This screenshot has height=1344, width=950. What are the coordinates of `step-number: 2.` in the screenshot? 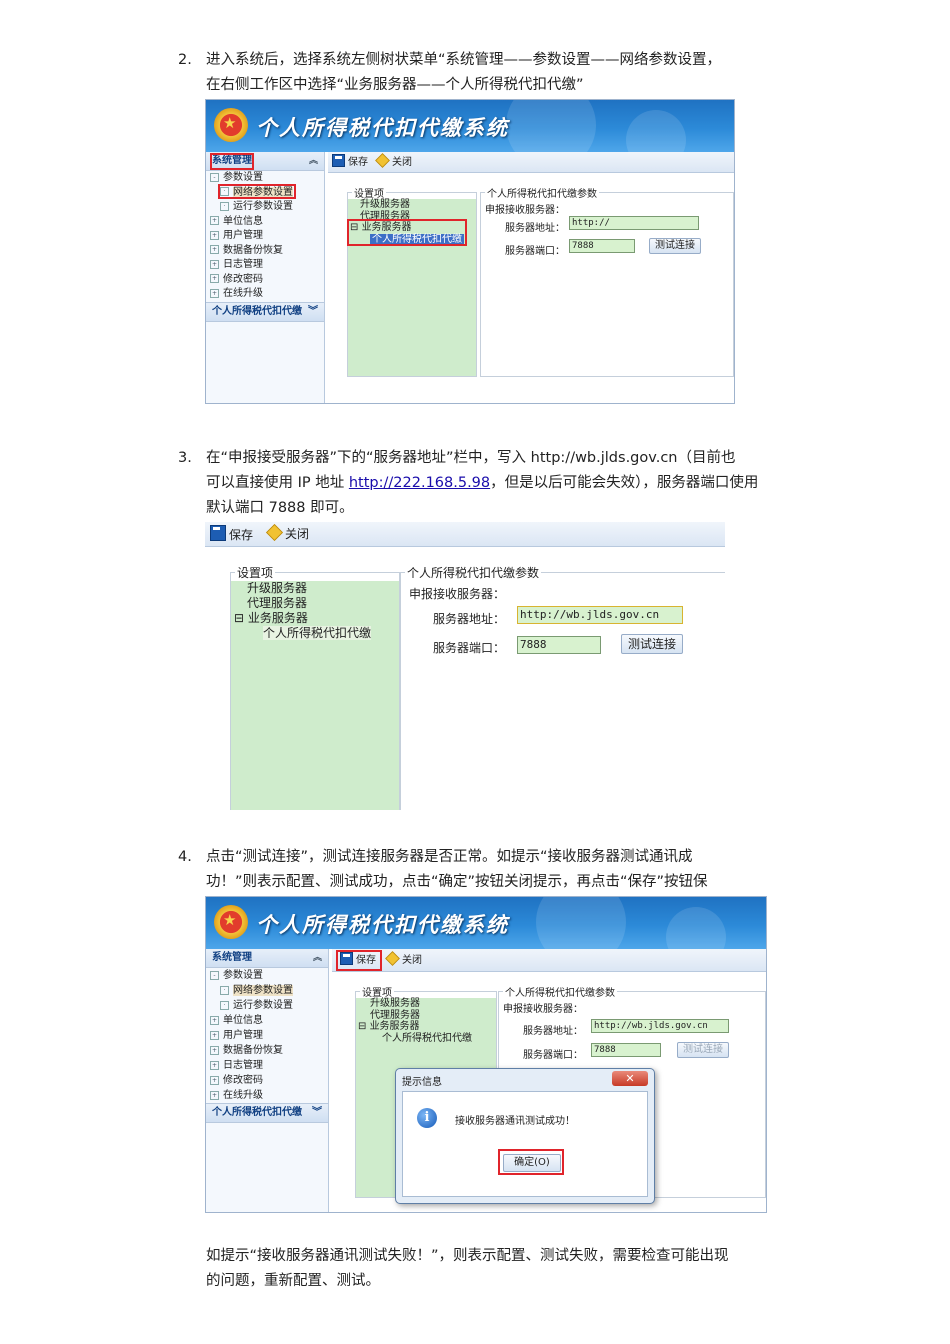 It's located at (185, 60).